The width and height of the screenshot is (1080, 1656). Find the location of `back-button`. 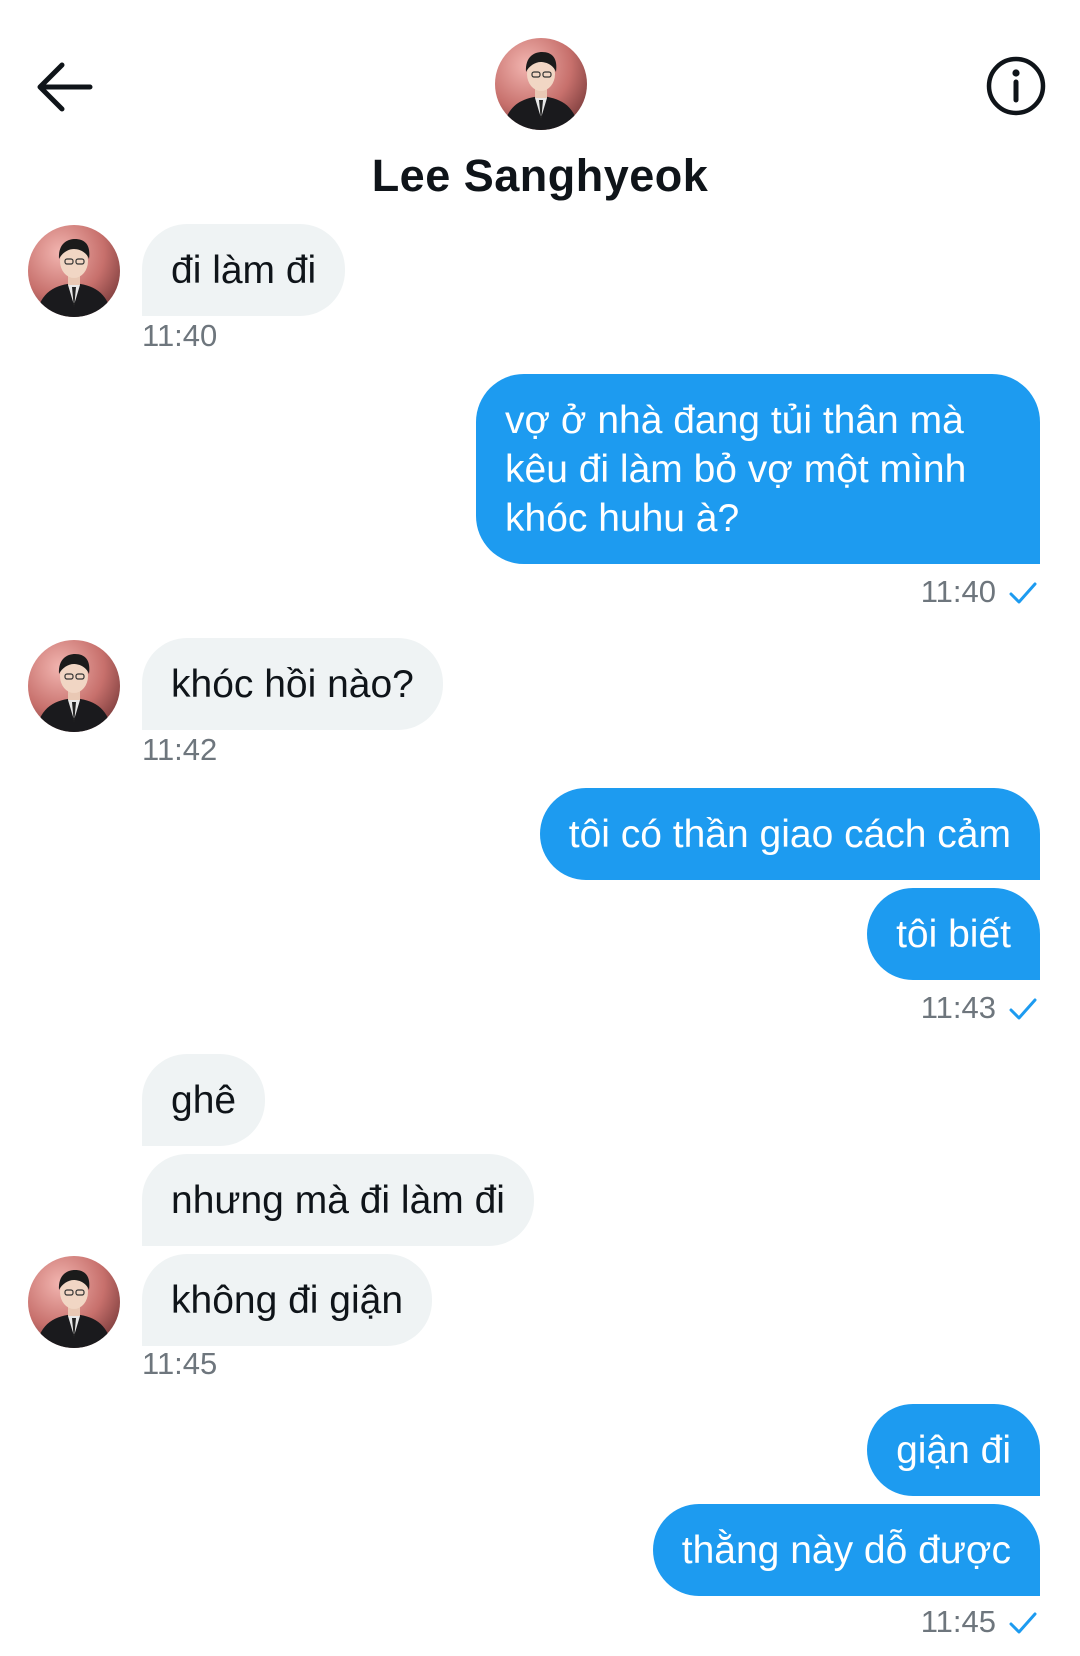

back-button is located at coordinates (66, 87).